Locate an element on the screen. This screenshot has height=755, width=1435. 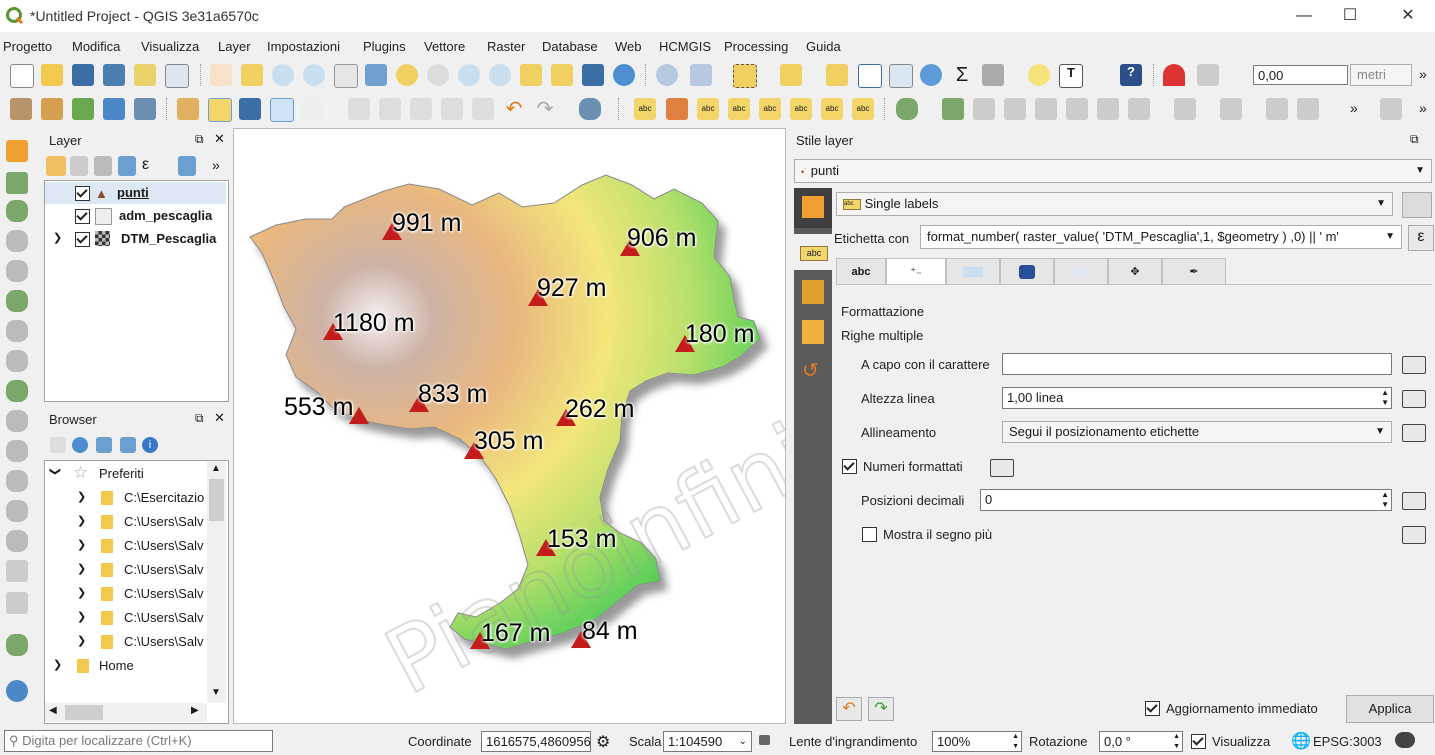
digitize-icon is located at coordinates (114, 109).